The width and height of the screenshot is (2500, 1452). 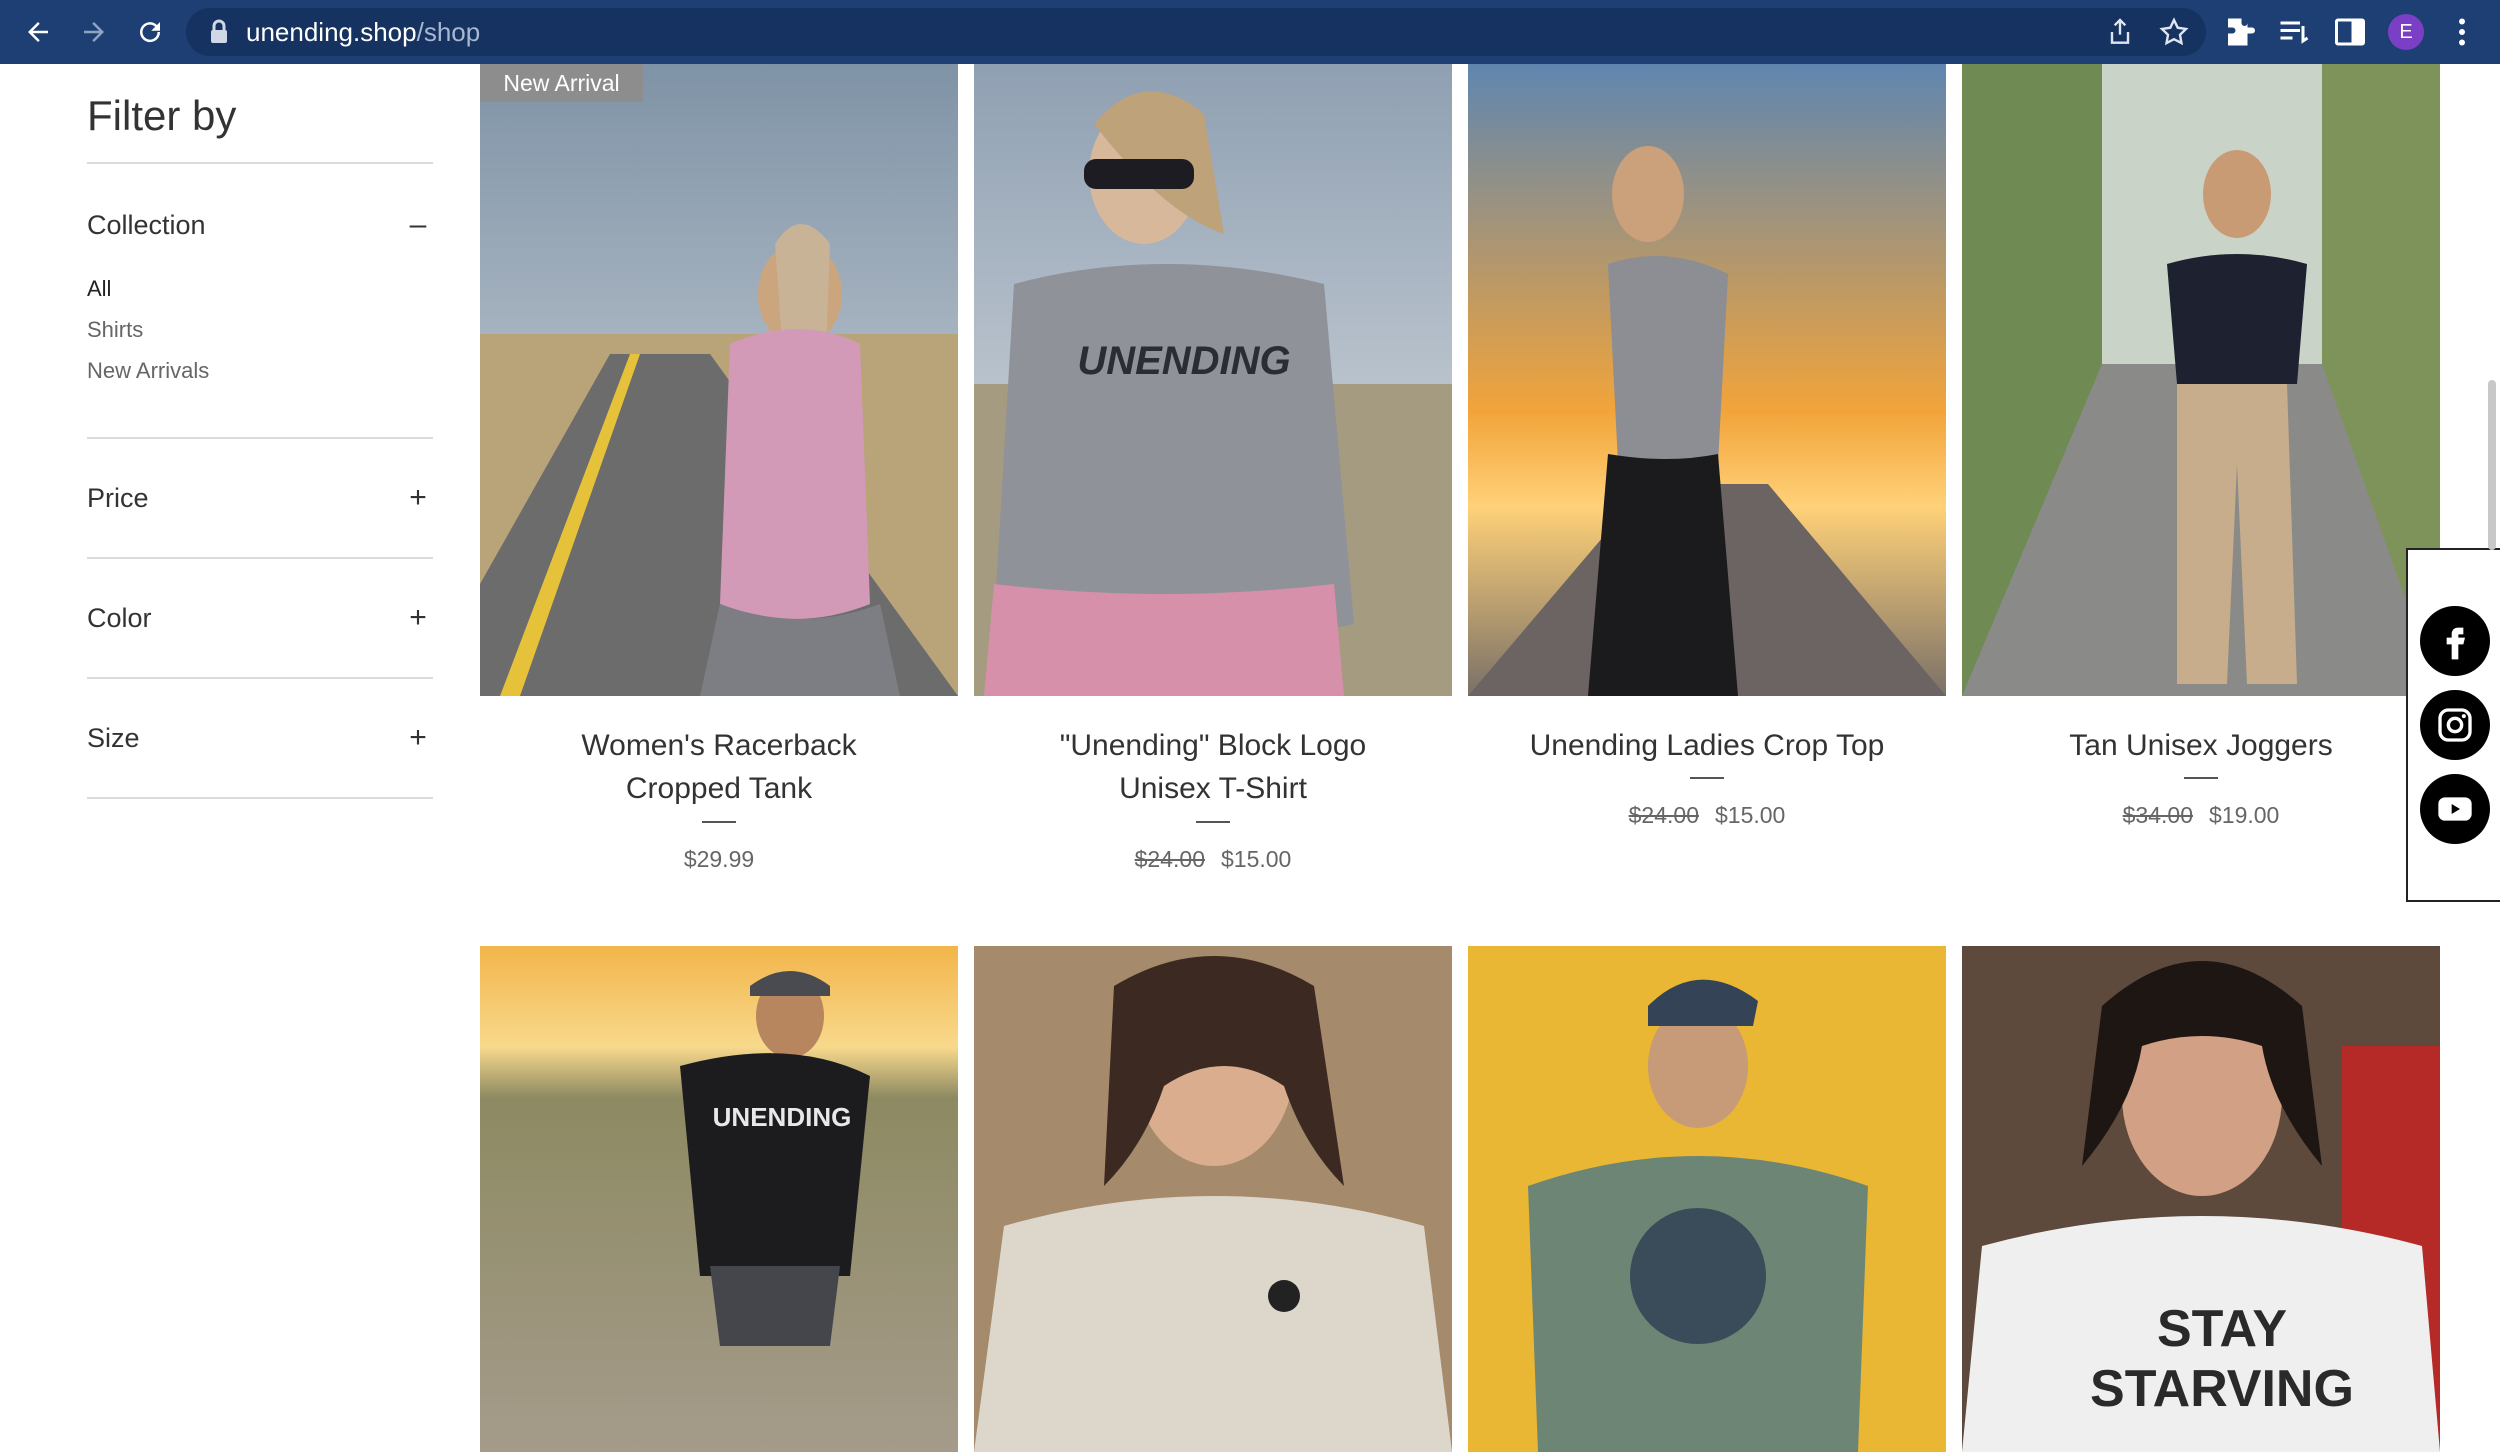 I want to click on filter-section-label: Color, so click(x=119, y=617).